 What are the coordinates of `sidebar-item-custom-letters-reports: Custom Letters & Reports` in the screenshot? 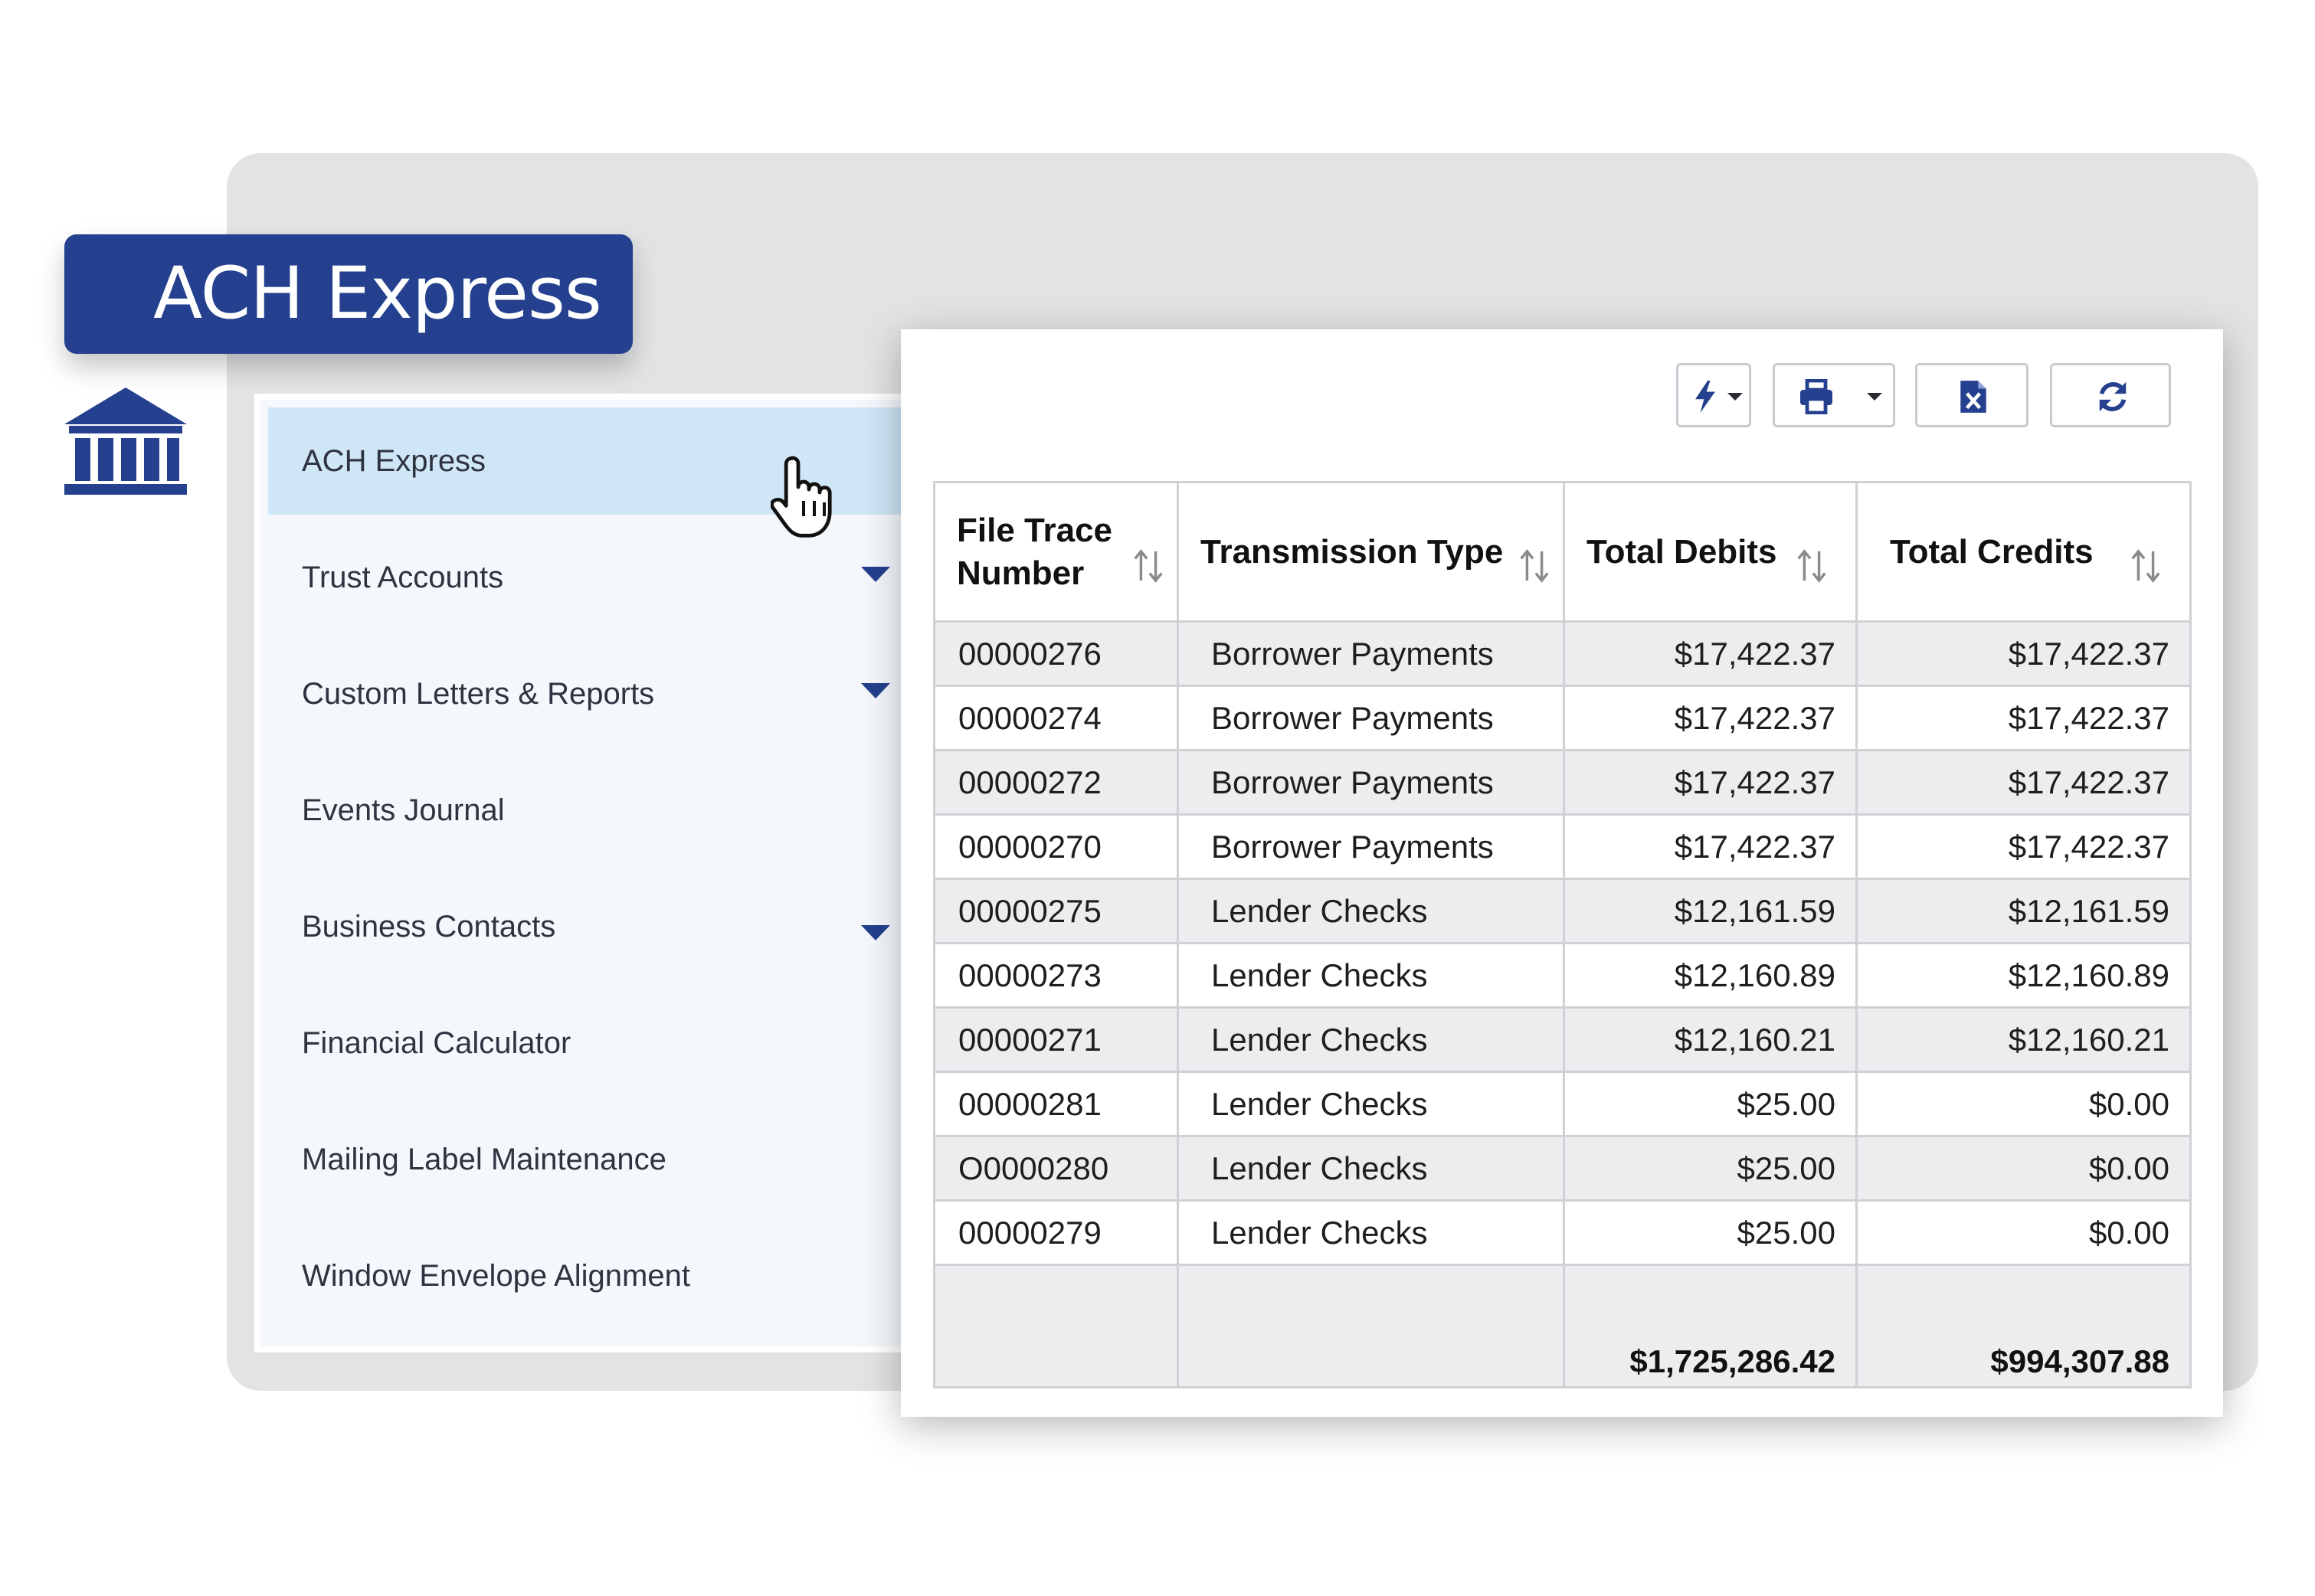 It's located at (597, 694).